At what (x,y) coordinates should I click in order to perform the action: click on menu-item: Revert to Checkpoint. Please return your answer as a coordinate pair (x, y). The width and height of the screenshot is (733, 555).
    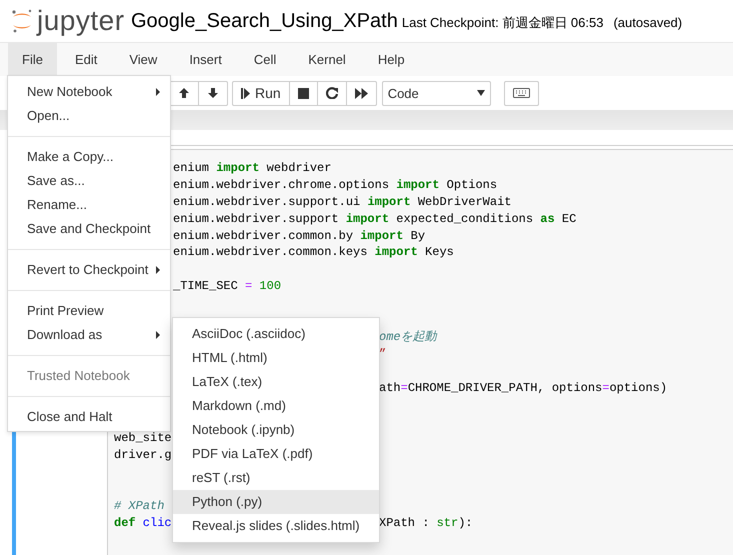
    Looking at the image, I should click on (89, 270).